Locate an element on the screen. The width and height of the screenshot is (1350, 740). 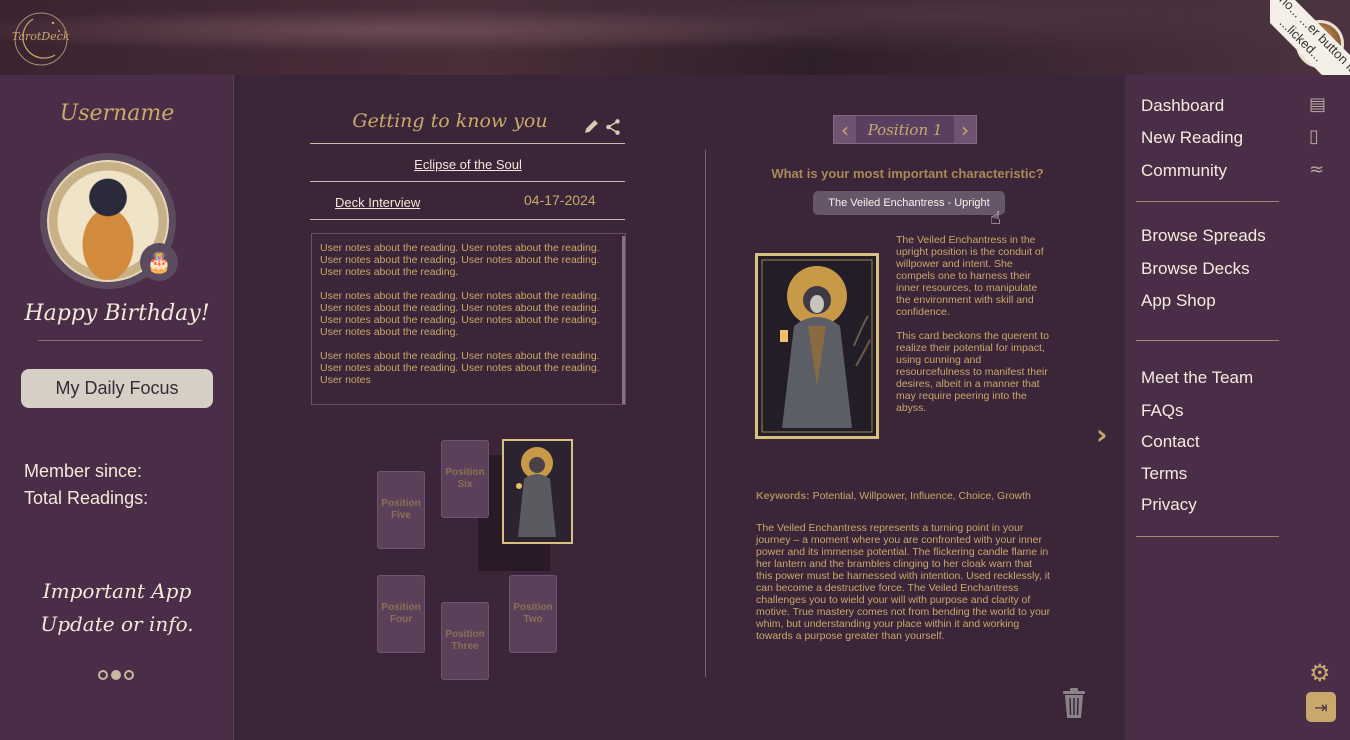
position-four-slot: Position Four is located at coordinates (401, 614).